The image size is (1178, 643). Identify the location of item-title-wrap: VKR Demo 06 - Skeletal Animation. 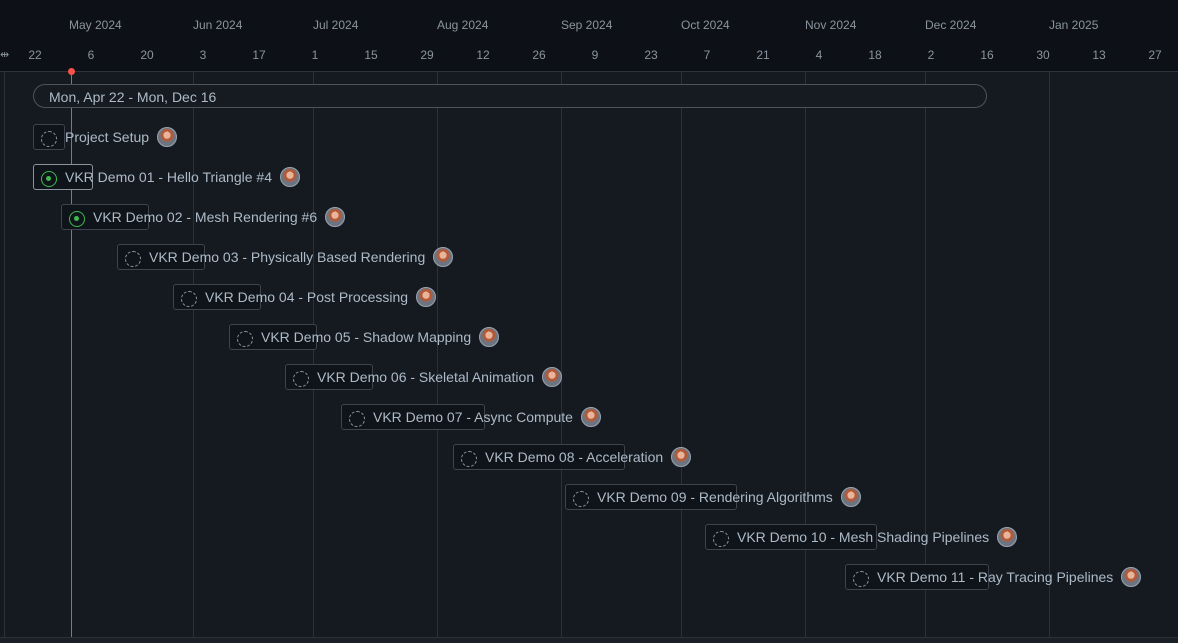
(440, 376).